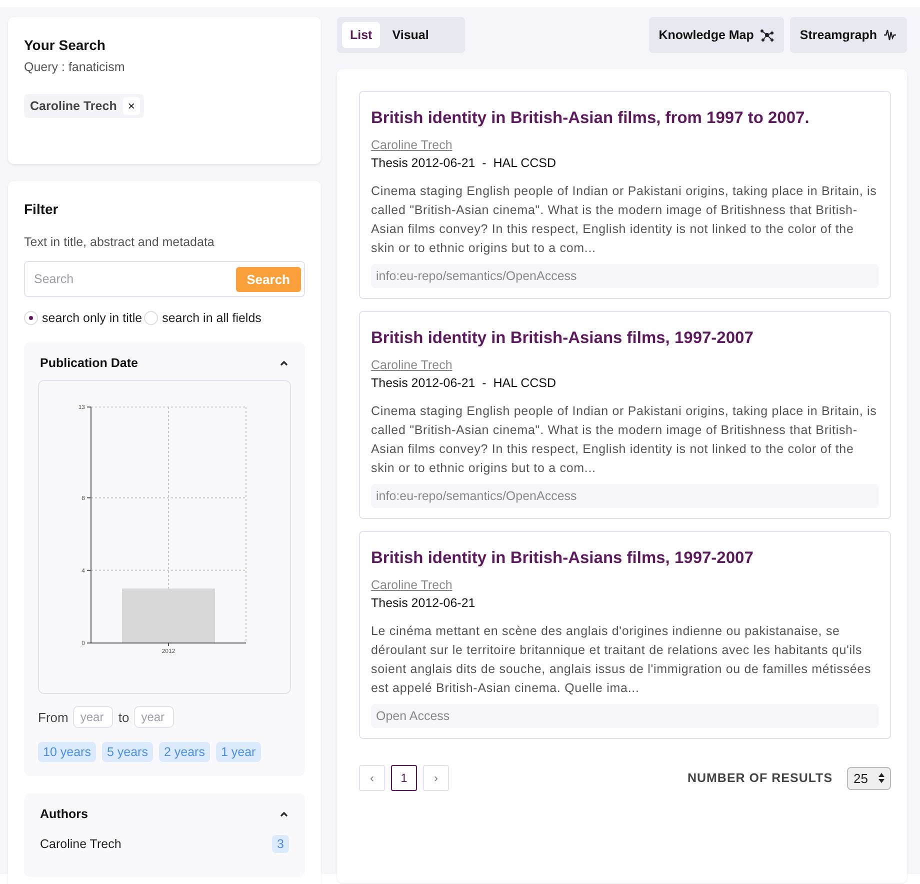  What do you see at coordinates (404, 778) in the screenshot?
I see `page-button: 1` at bounding box center [404, 778].